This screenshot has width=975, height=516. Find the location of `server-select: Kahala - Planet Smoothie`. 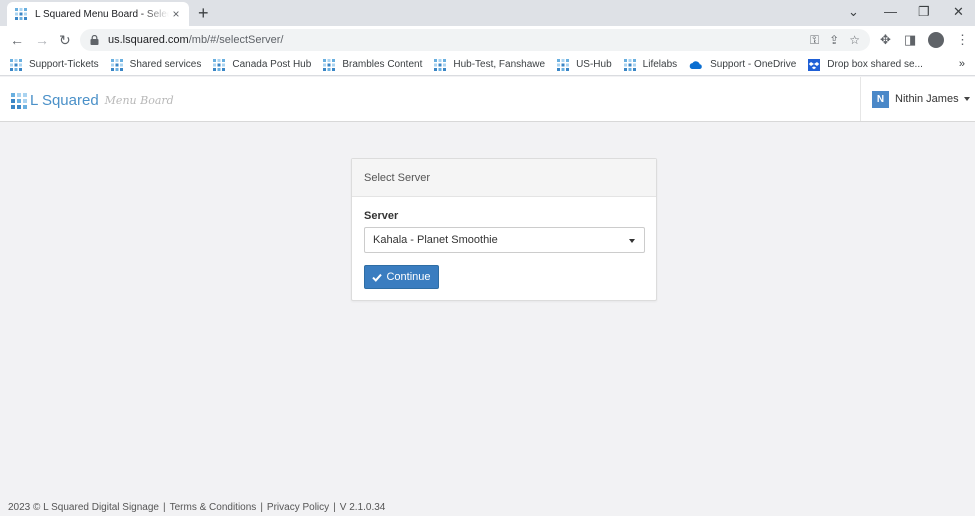

server-select: Kahala - Planet Smoothie is located at coordinates (504, 240).